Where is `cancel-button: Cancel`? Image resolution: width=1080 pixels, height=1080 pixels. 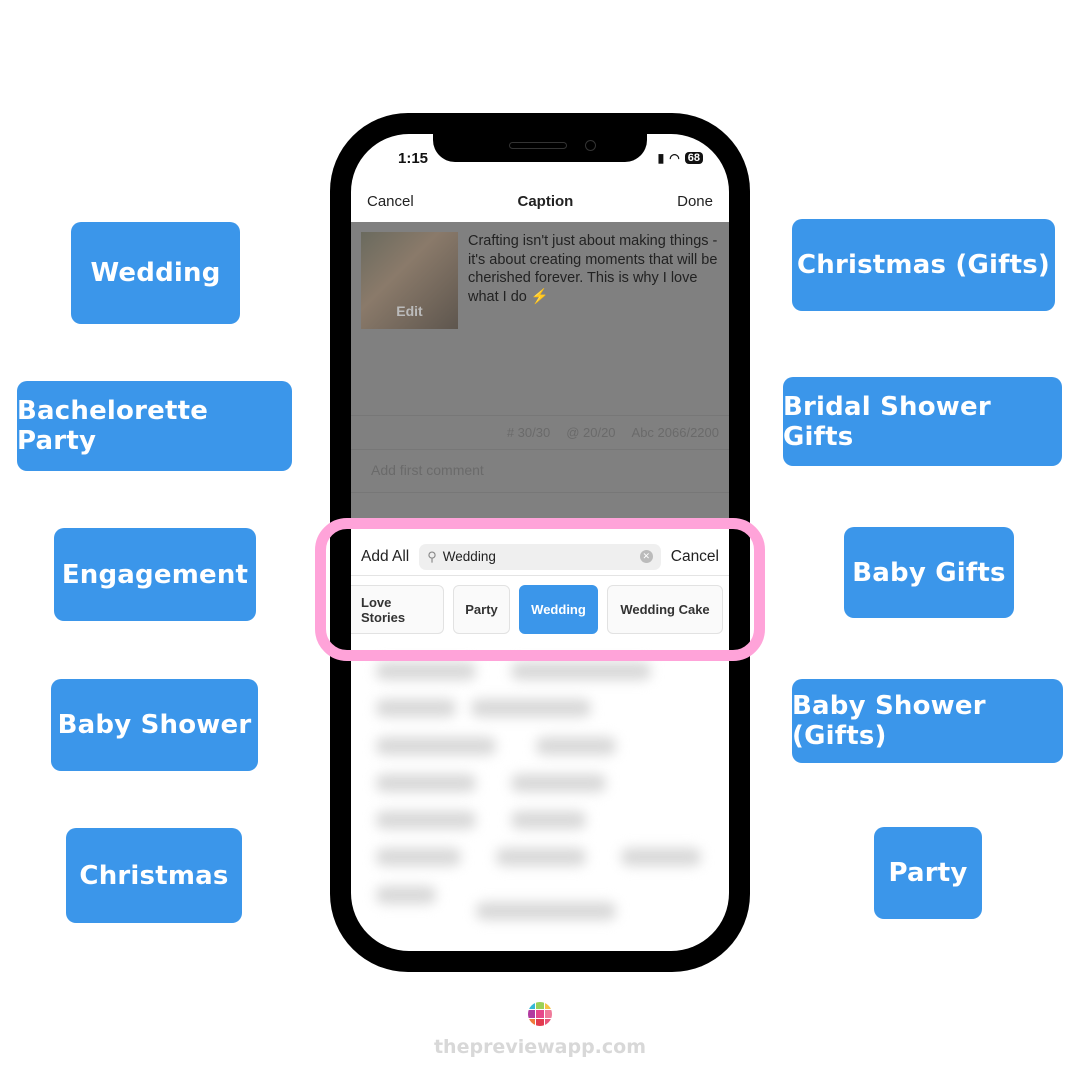 cancel-button: Cancel is located at coordinates (390, 201).